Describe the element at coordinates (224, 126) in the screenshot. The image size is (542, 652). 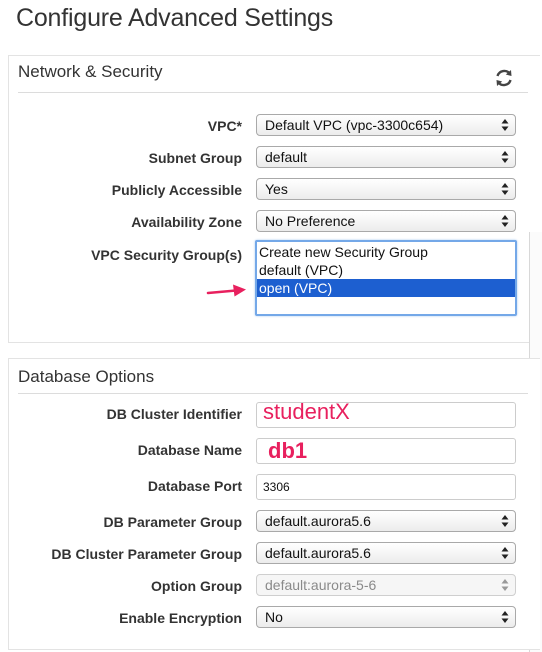
I see `vpc-label: VPC*` at that location.